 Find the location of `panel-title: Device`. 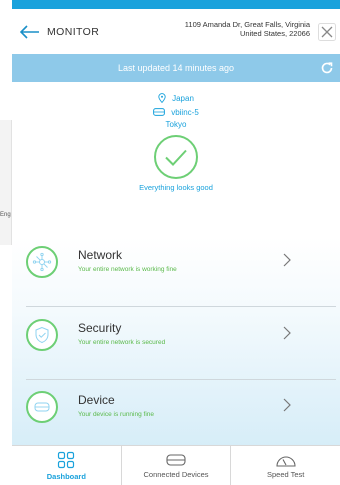

panel-title: Device is located at coordinates (96, 400).